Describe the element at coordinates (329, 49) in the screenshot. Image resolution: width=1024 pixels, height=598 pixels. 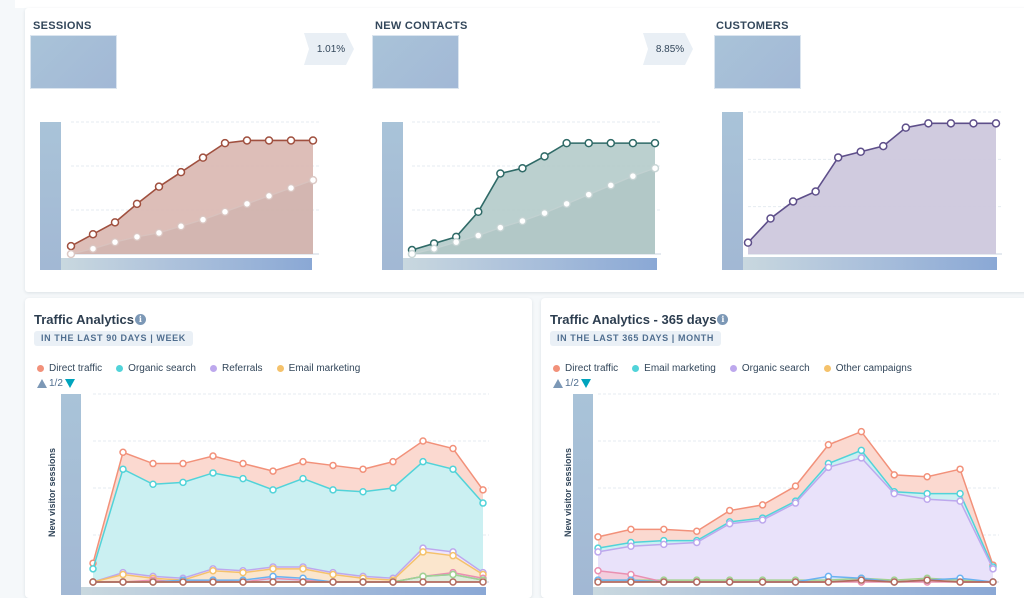
I see `conversion-badge-1: 1.01%` at that location.